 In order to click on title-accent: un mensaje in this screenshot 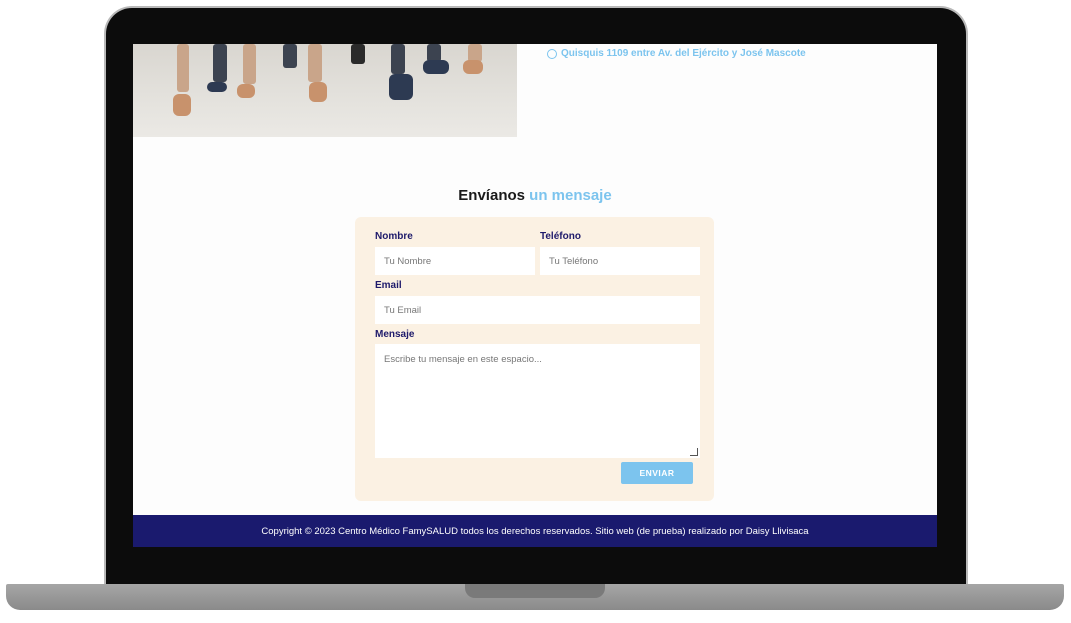, I will do `click(570, 195)`.